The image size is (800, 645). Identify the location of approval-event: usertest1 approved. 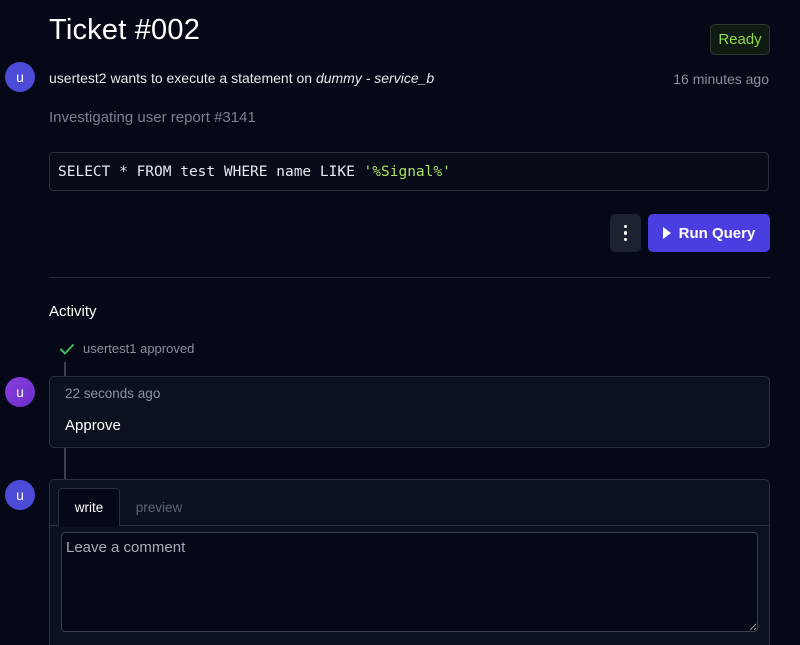
(139, 348).